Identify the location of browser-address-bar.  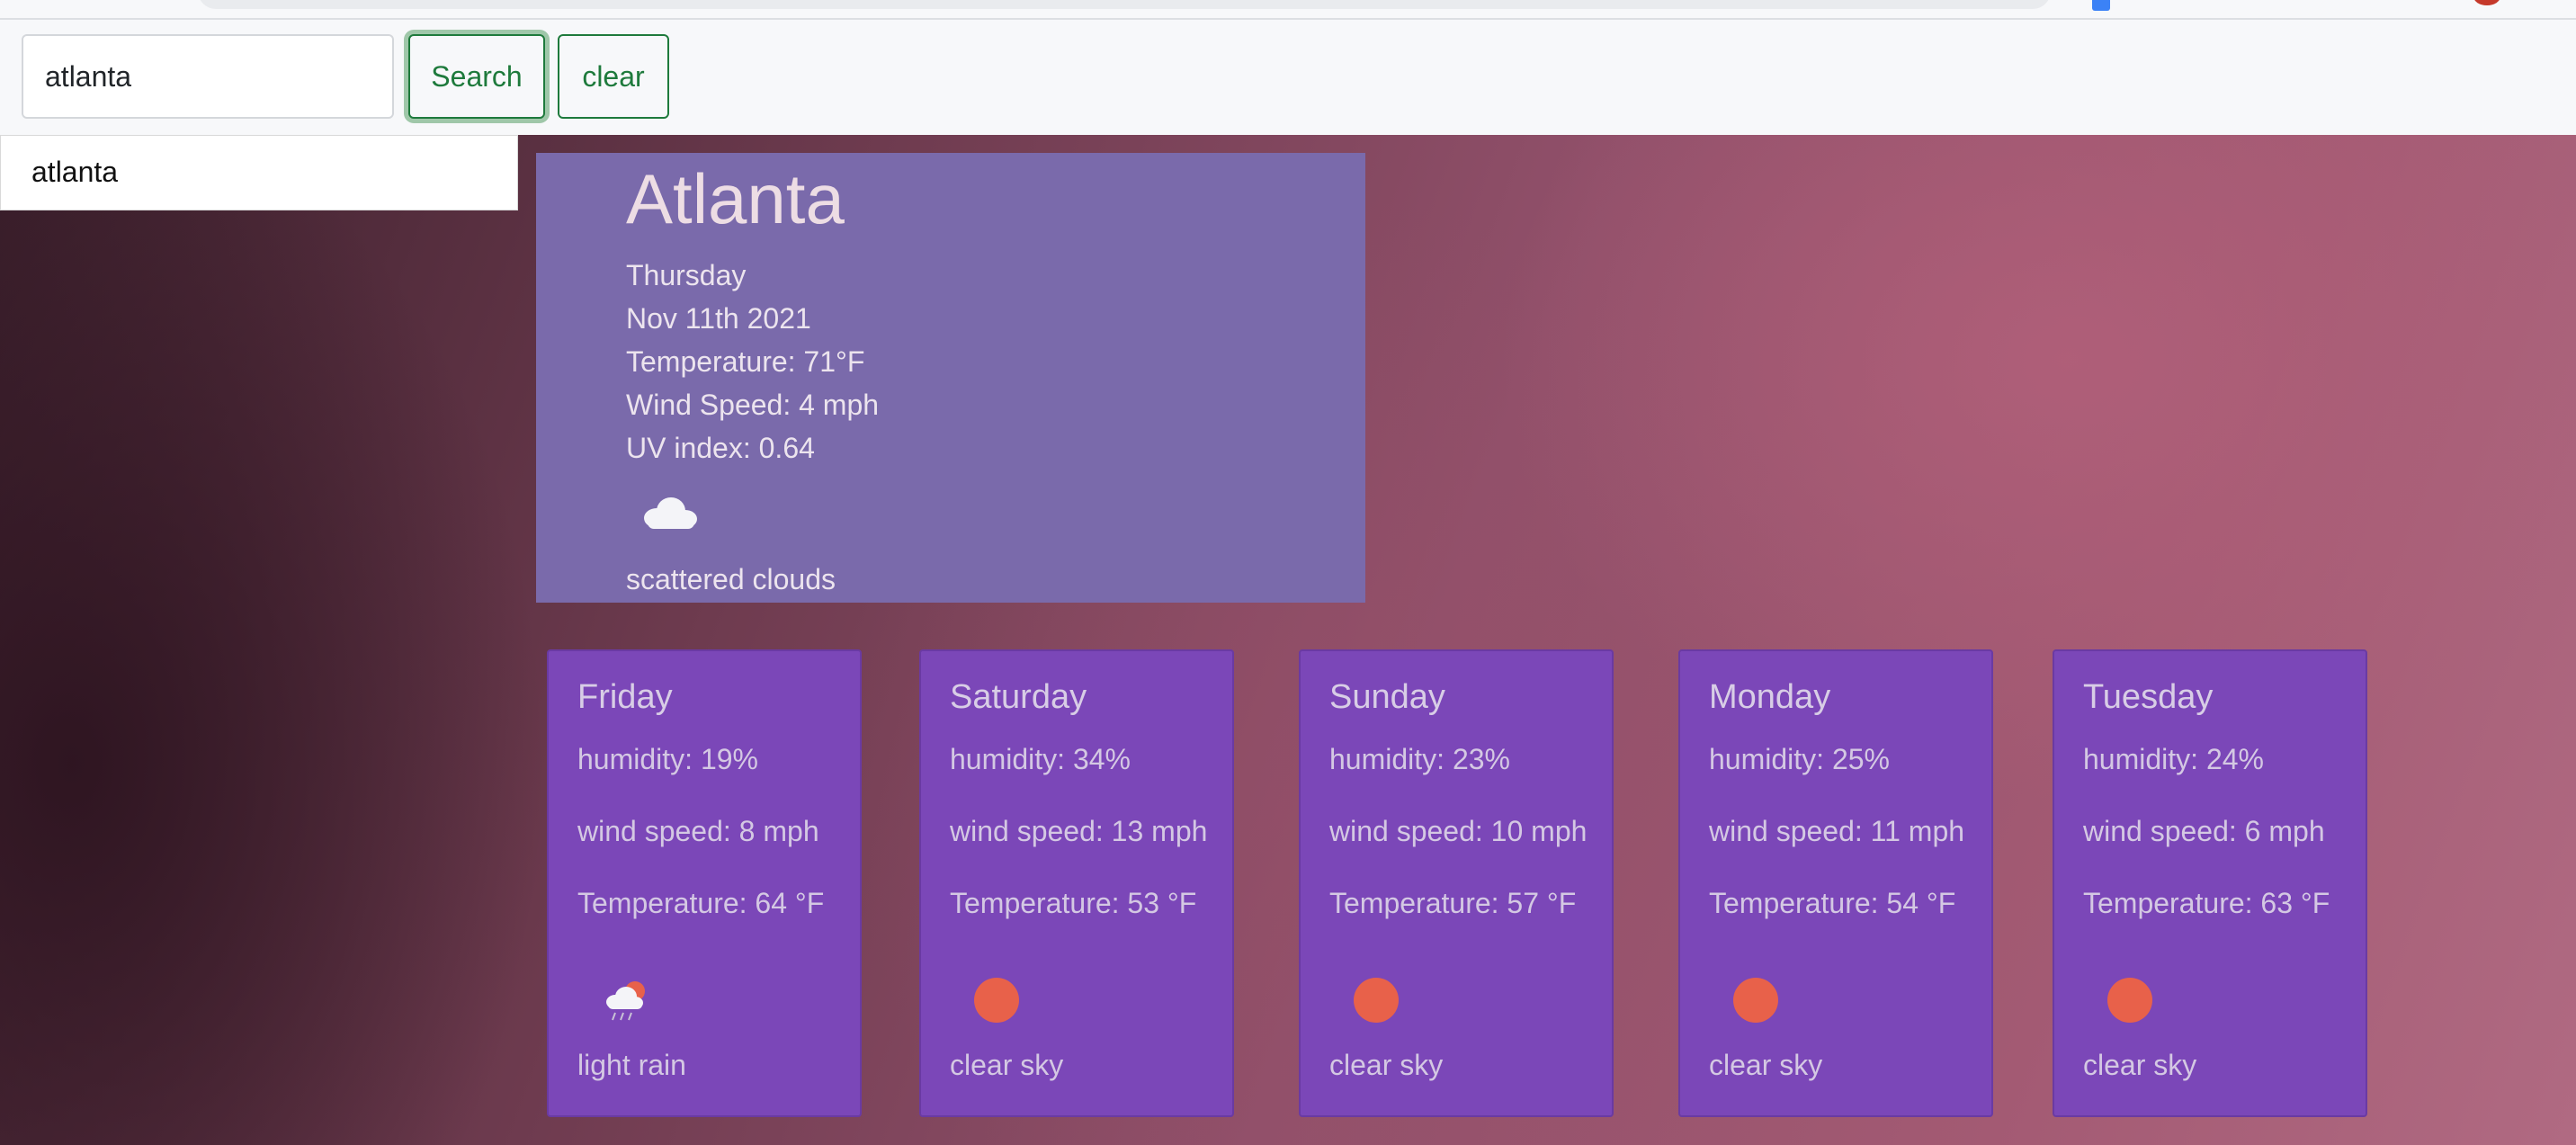
(1124, 4).